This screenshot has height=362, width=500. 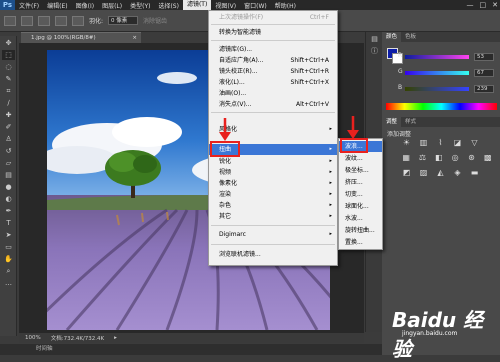 What do you see at coordinates (27, 20) in the screenshot?
I see `new-selection-button` at bounding box center [27, 20].